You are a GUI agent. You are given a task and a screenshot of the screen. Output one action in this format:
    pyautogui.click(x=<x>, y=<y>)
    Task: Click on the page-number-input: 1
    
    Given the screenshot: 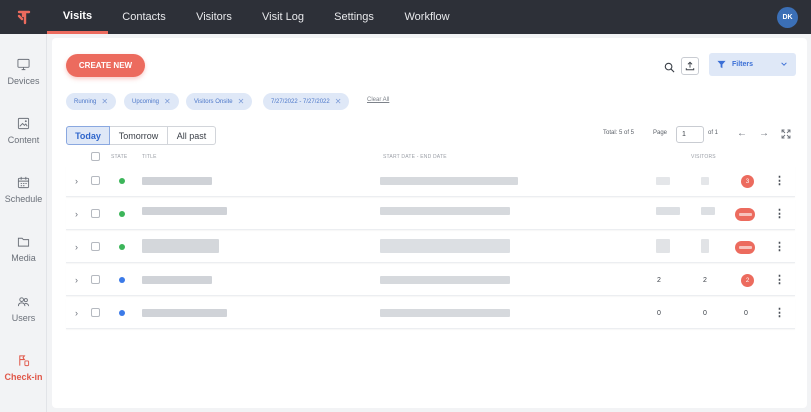 What is the action you would take?
    pyautogui.click(x=690, y=134)
    